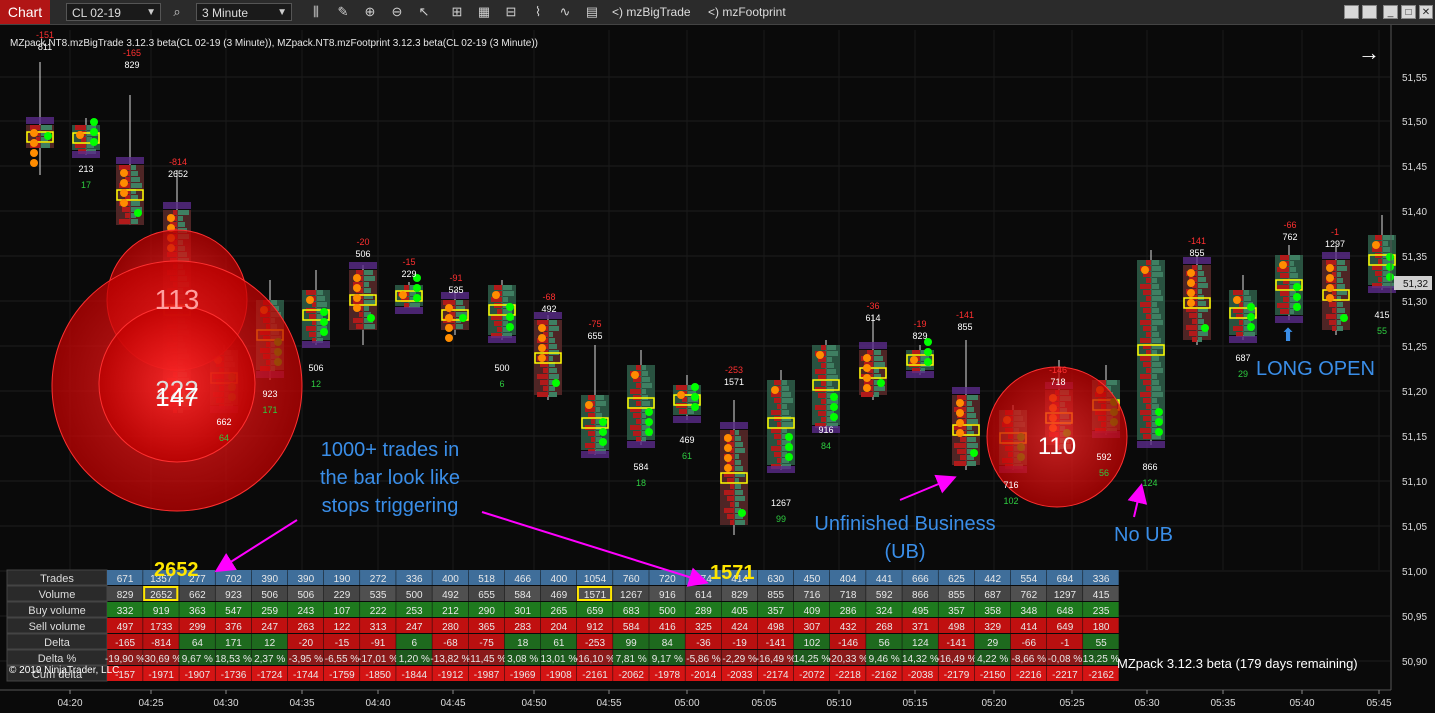 The image size is (1435, 713). What do you see at coordinates (316, 12) in the screenshot?
I see `bars-icon: ⫼` at bounding box center [316, 12].